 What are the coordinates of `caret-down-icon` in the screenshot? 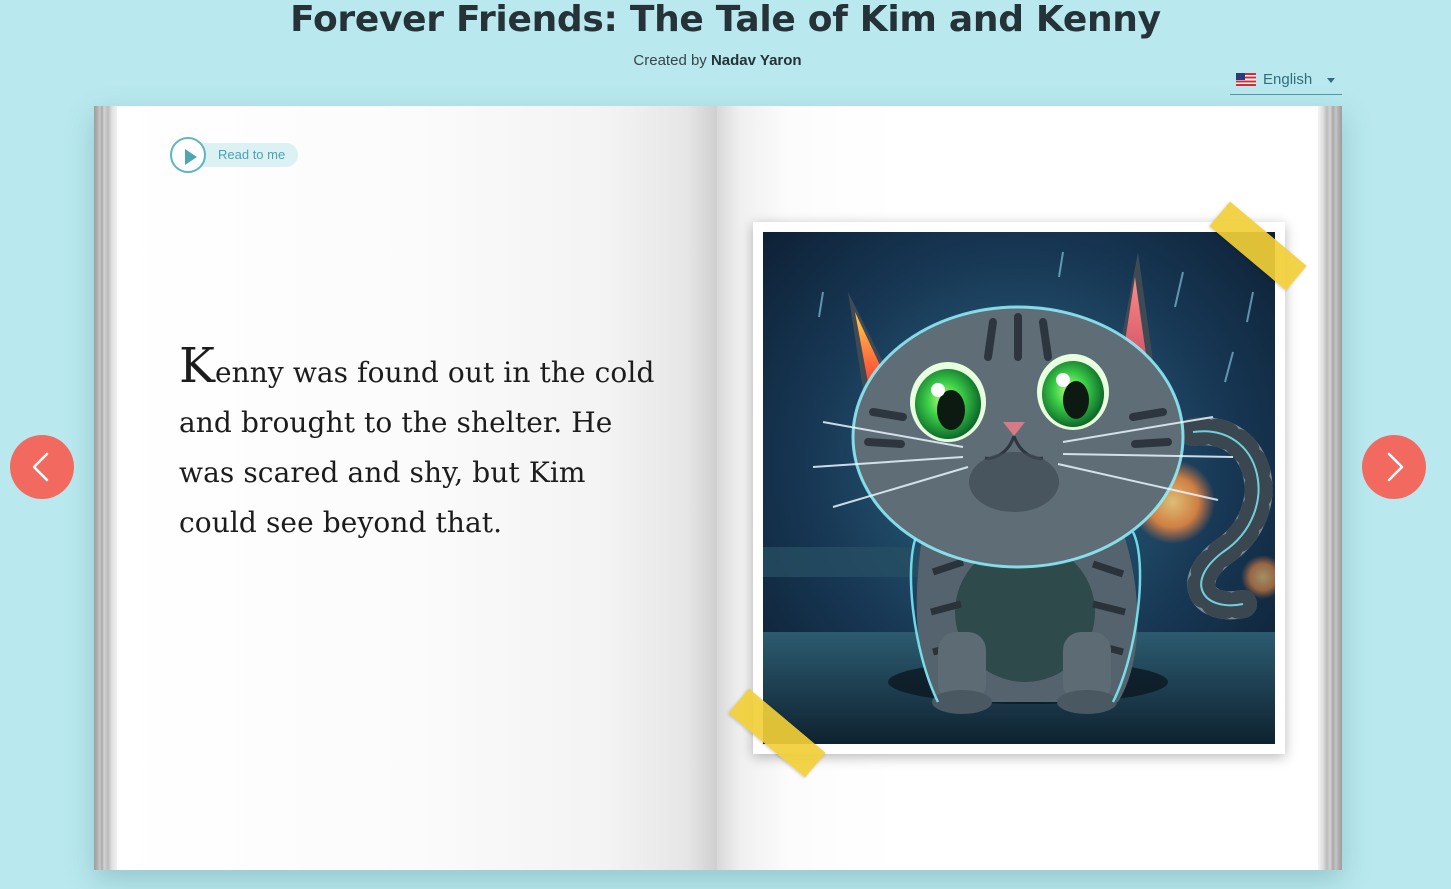 It's located at (1331, 80).